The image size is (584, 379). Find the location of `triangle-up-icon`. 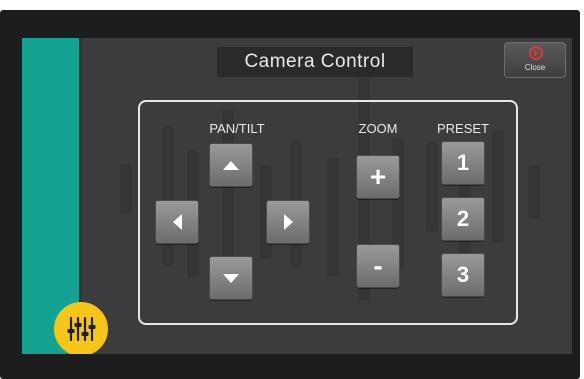

triangle-up-icon is located at coordinates (231, 165).